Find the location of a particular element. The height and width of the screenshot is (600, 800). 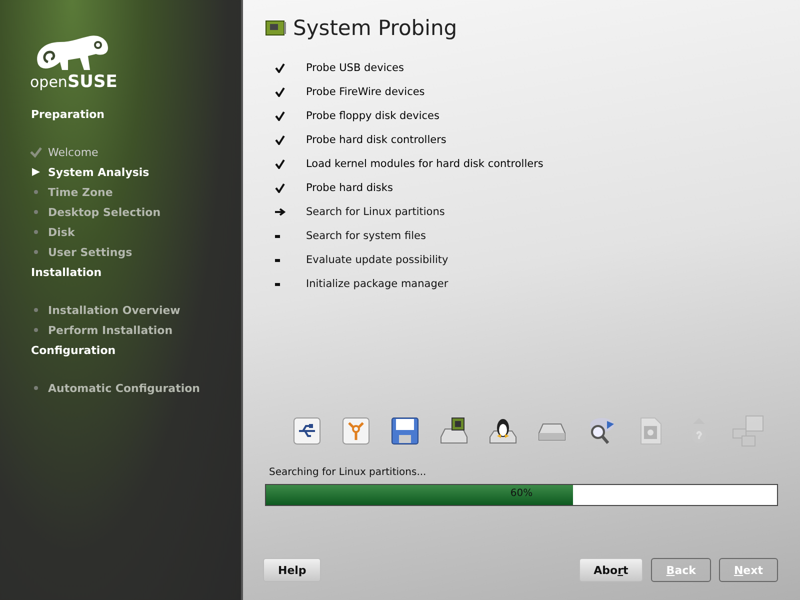

step-text: Probe USB devices is located at coordinates (355, 68).